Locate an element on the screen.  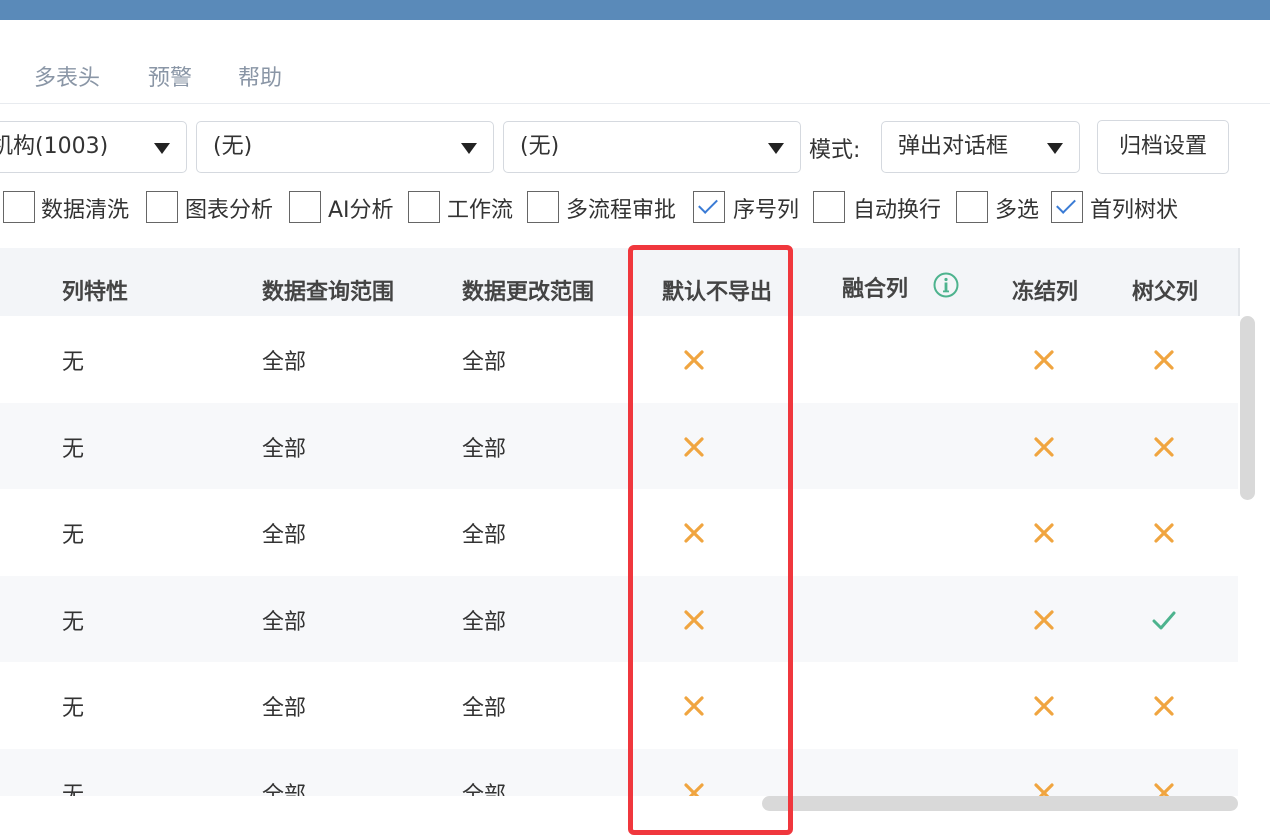
checkbox-auto-wrap is located at coordinates (829, 207).